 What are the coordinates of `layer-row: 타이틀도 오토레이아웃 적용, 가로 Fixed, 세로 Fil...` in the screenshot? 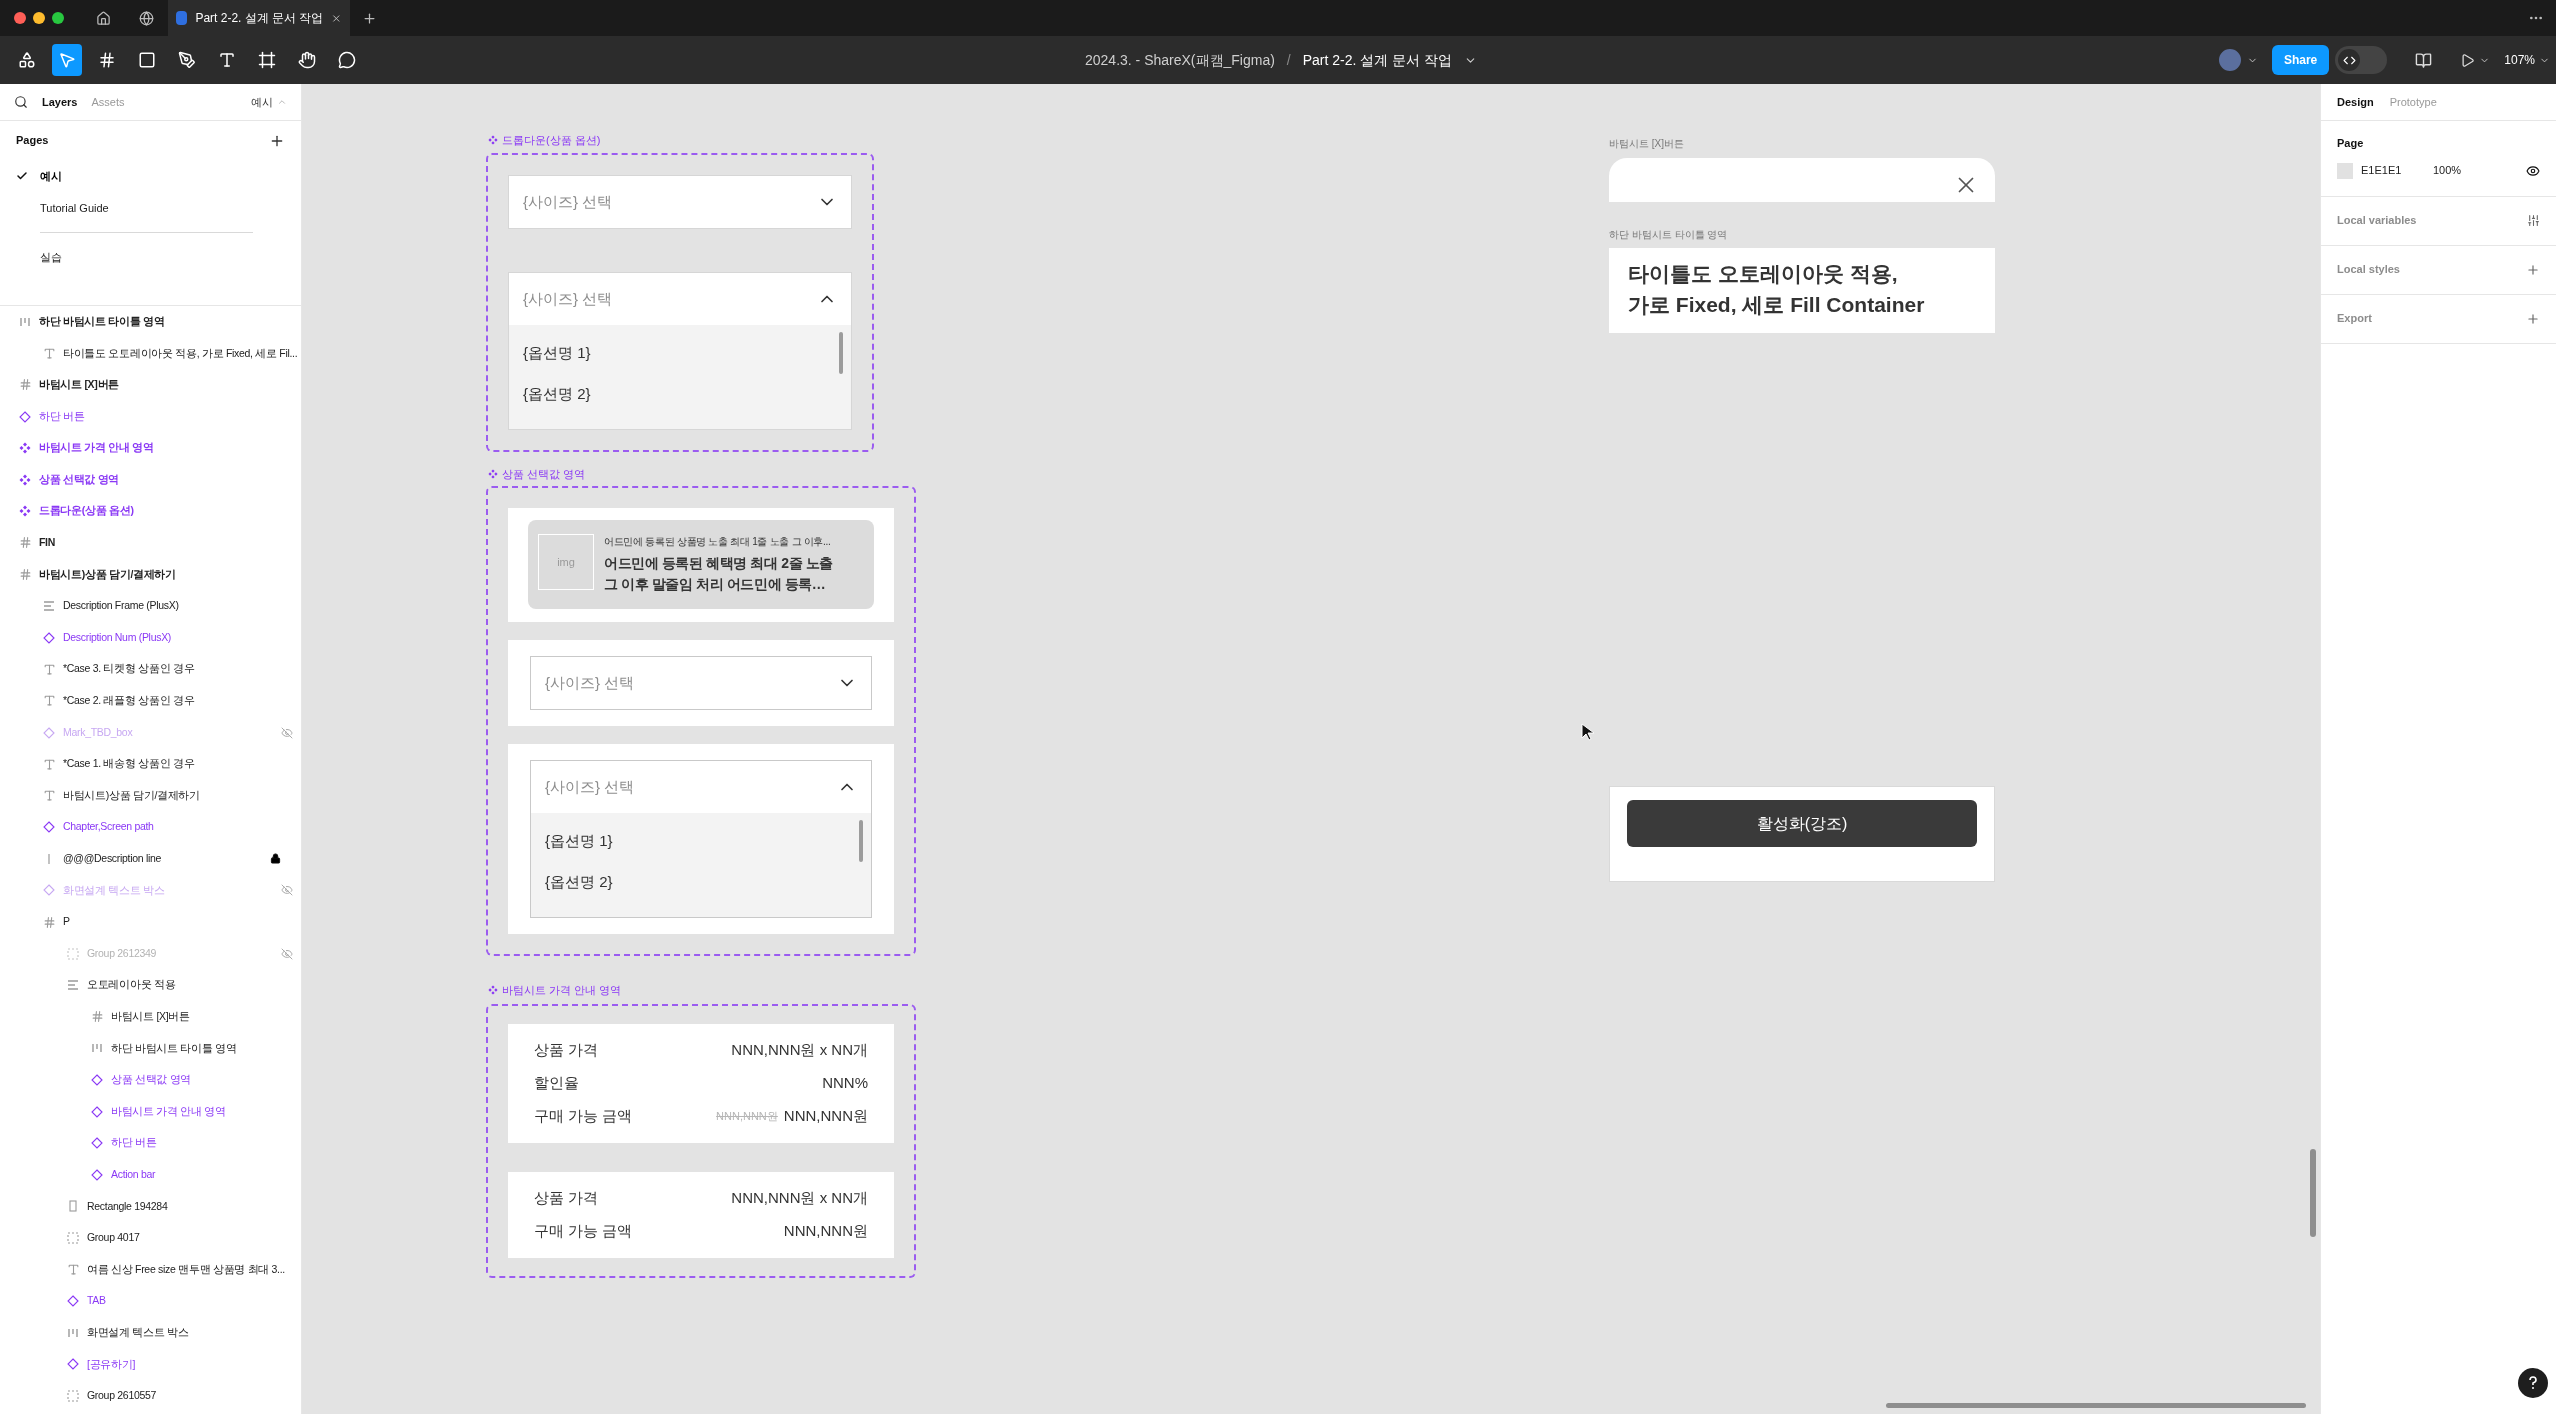 It's located at (150, 353).